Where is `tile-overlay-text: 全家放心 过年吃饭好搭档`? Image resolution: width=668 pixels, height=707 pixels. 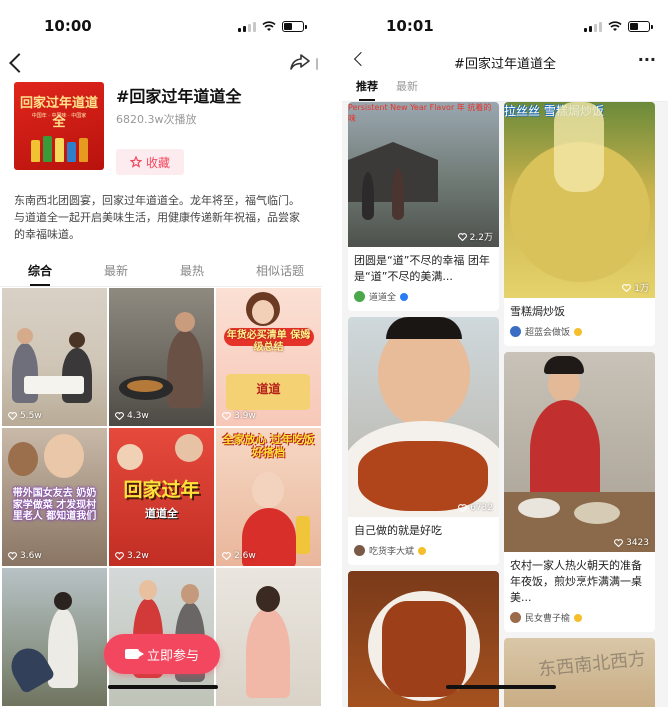
tile-overlay-text: 全家放心 过年吃饭好搭档 is located at coordinates (268, 446).